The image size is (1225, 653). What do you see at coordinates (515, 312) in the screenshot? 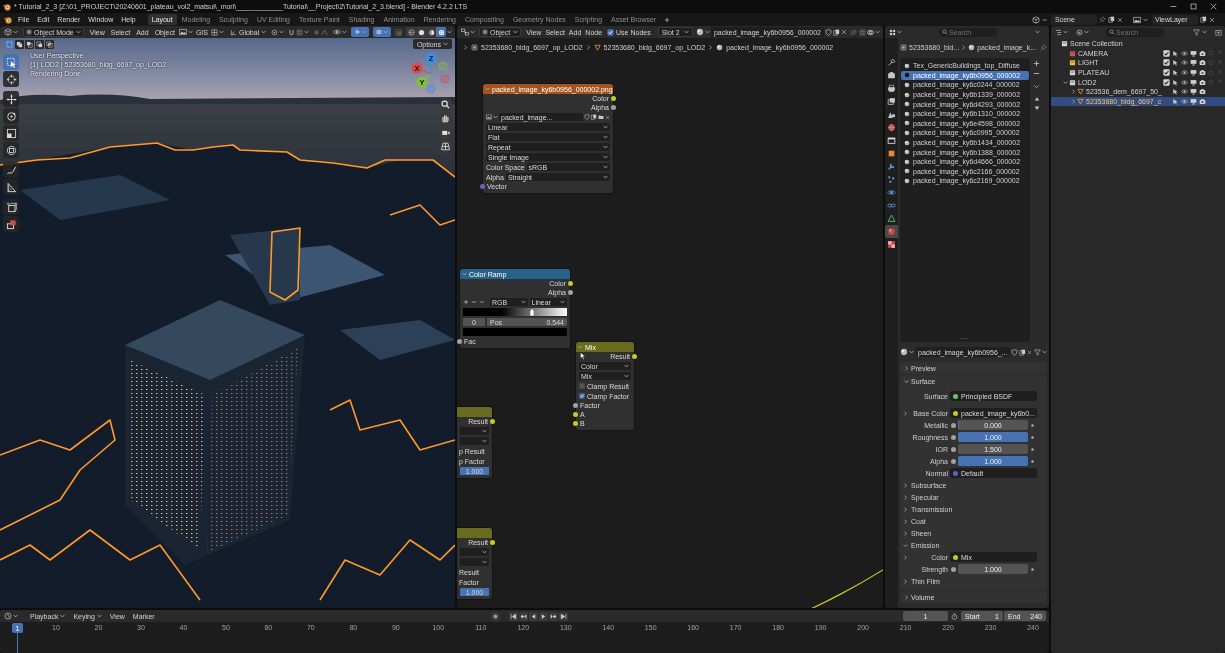
I see `color-ramp` at bounding box center [515, 312].